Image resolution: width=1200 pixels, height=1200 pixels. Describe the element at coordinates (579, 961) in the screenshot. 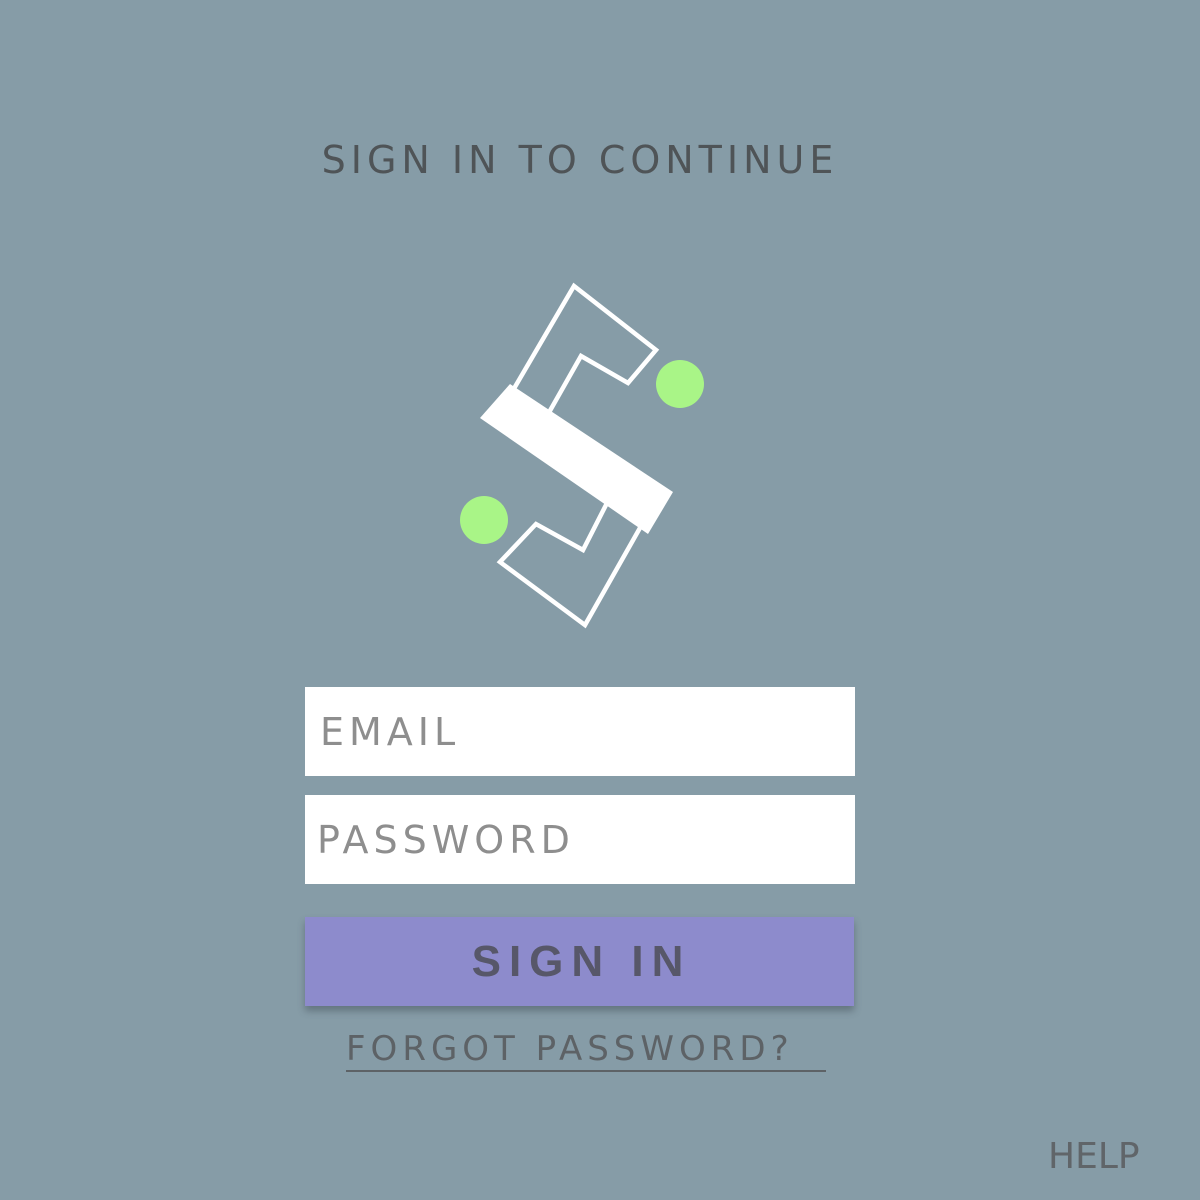

I see `sign-in-button: SIGN IN` at that location.